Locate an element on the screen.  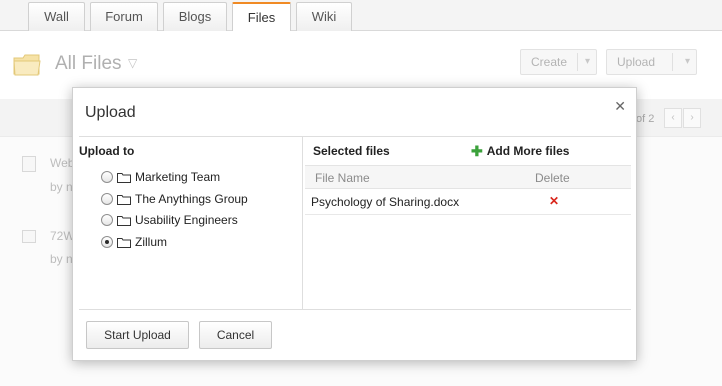
tab-wall: Wall is located at coordinates (56, 16).